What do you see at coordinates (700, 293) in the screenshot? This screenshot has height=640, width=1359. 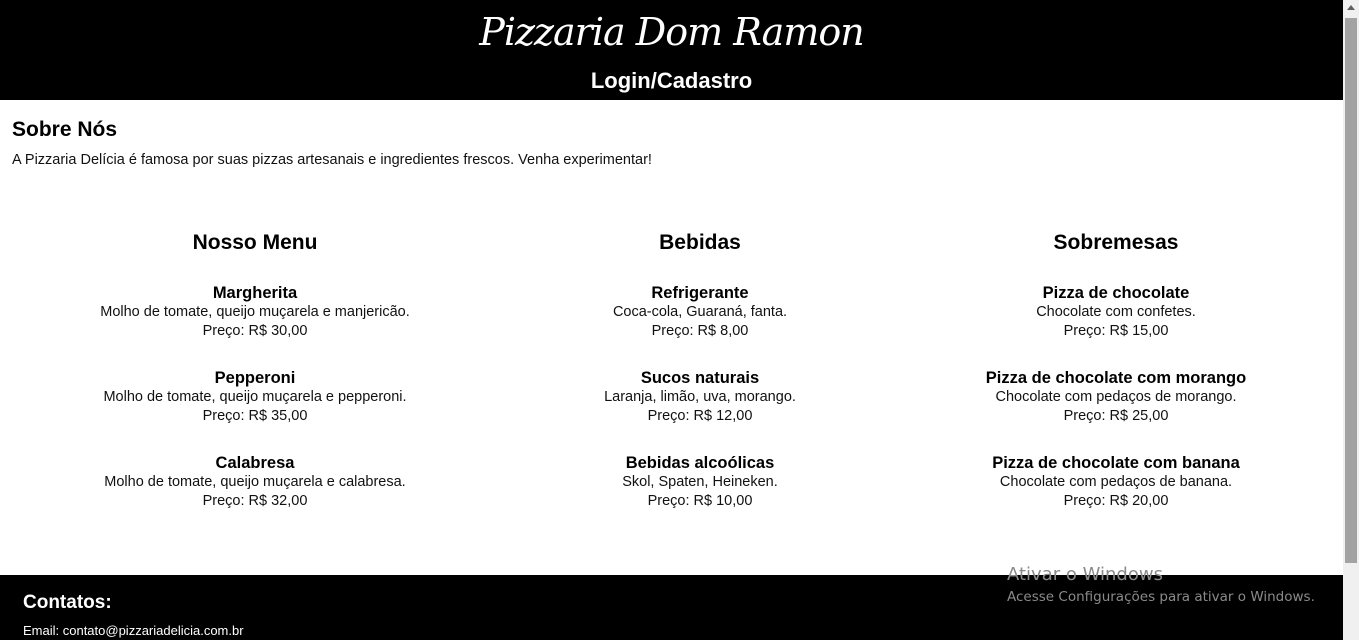 I see `item-name: Refrigerante` at bounding box center [700, 293].